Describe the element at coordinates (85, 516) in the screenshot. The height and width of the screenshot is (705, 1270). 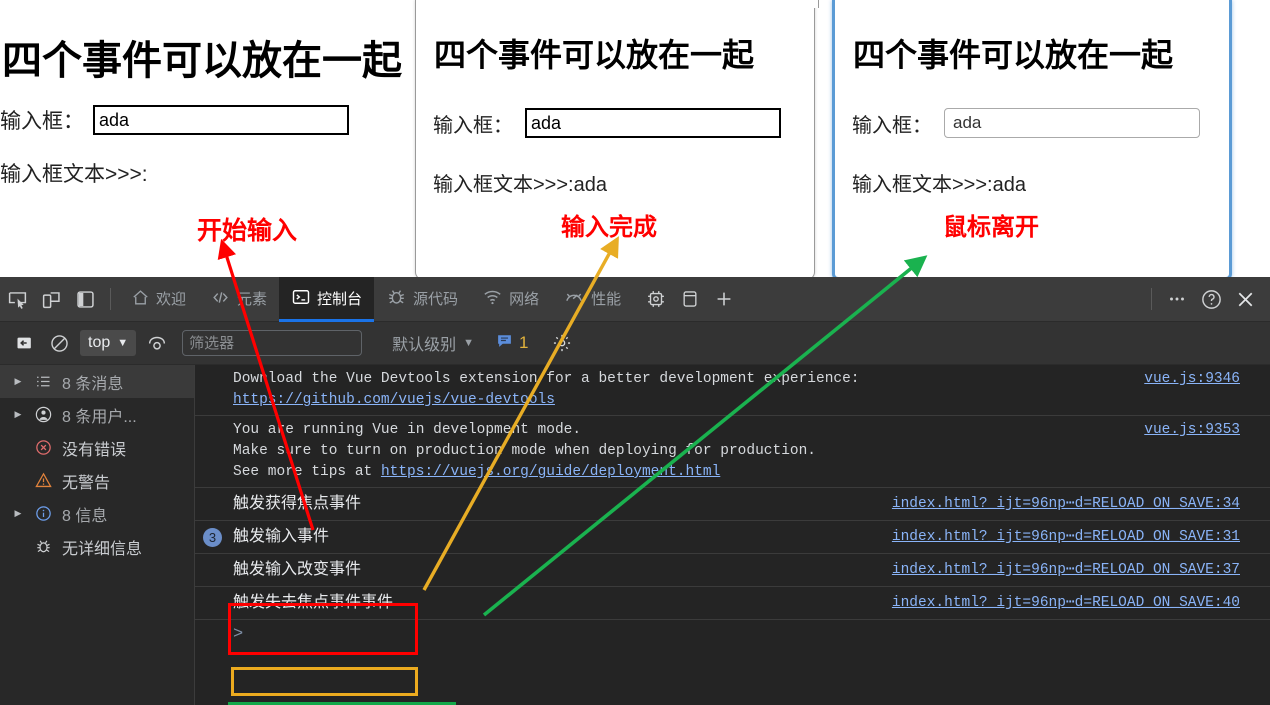
I see `sidebar-info-label: 8 信息` at that location.